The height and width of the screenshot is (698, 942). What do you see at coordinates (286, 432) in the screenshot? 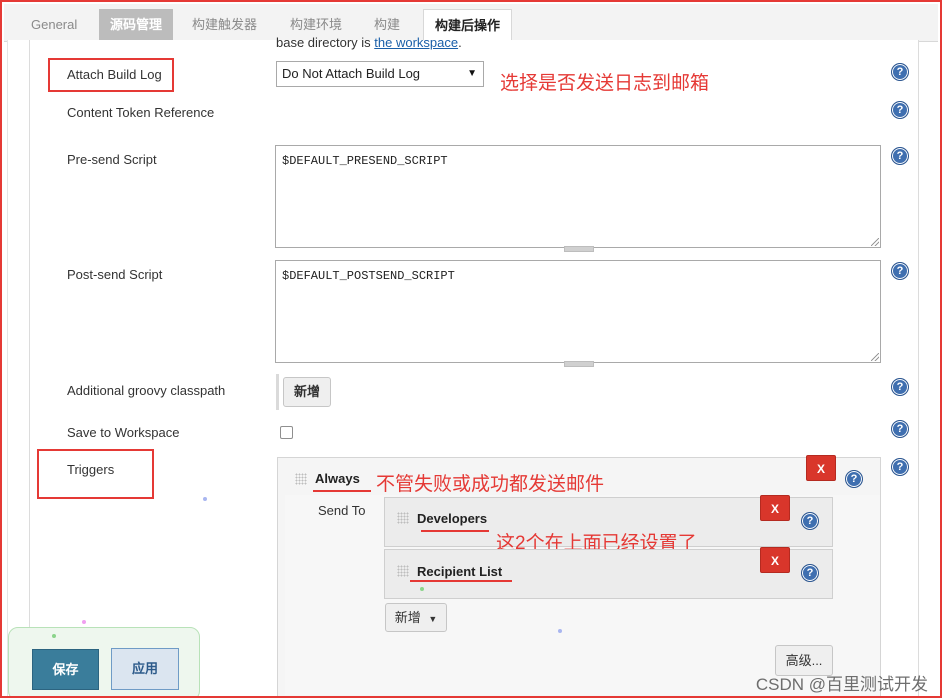
I see `save-to-workspace-checkbox` at bounding box center [286, 432].